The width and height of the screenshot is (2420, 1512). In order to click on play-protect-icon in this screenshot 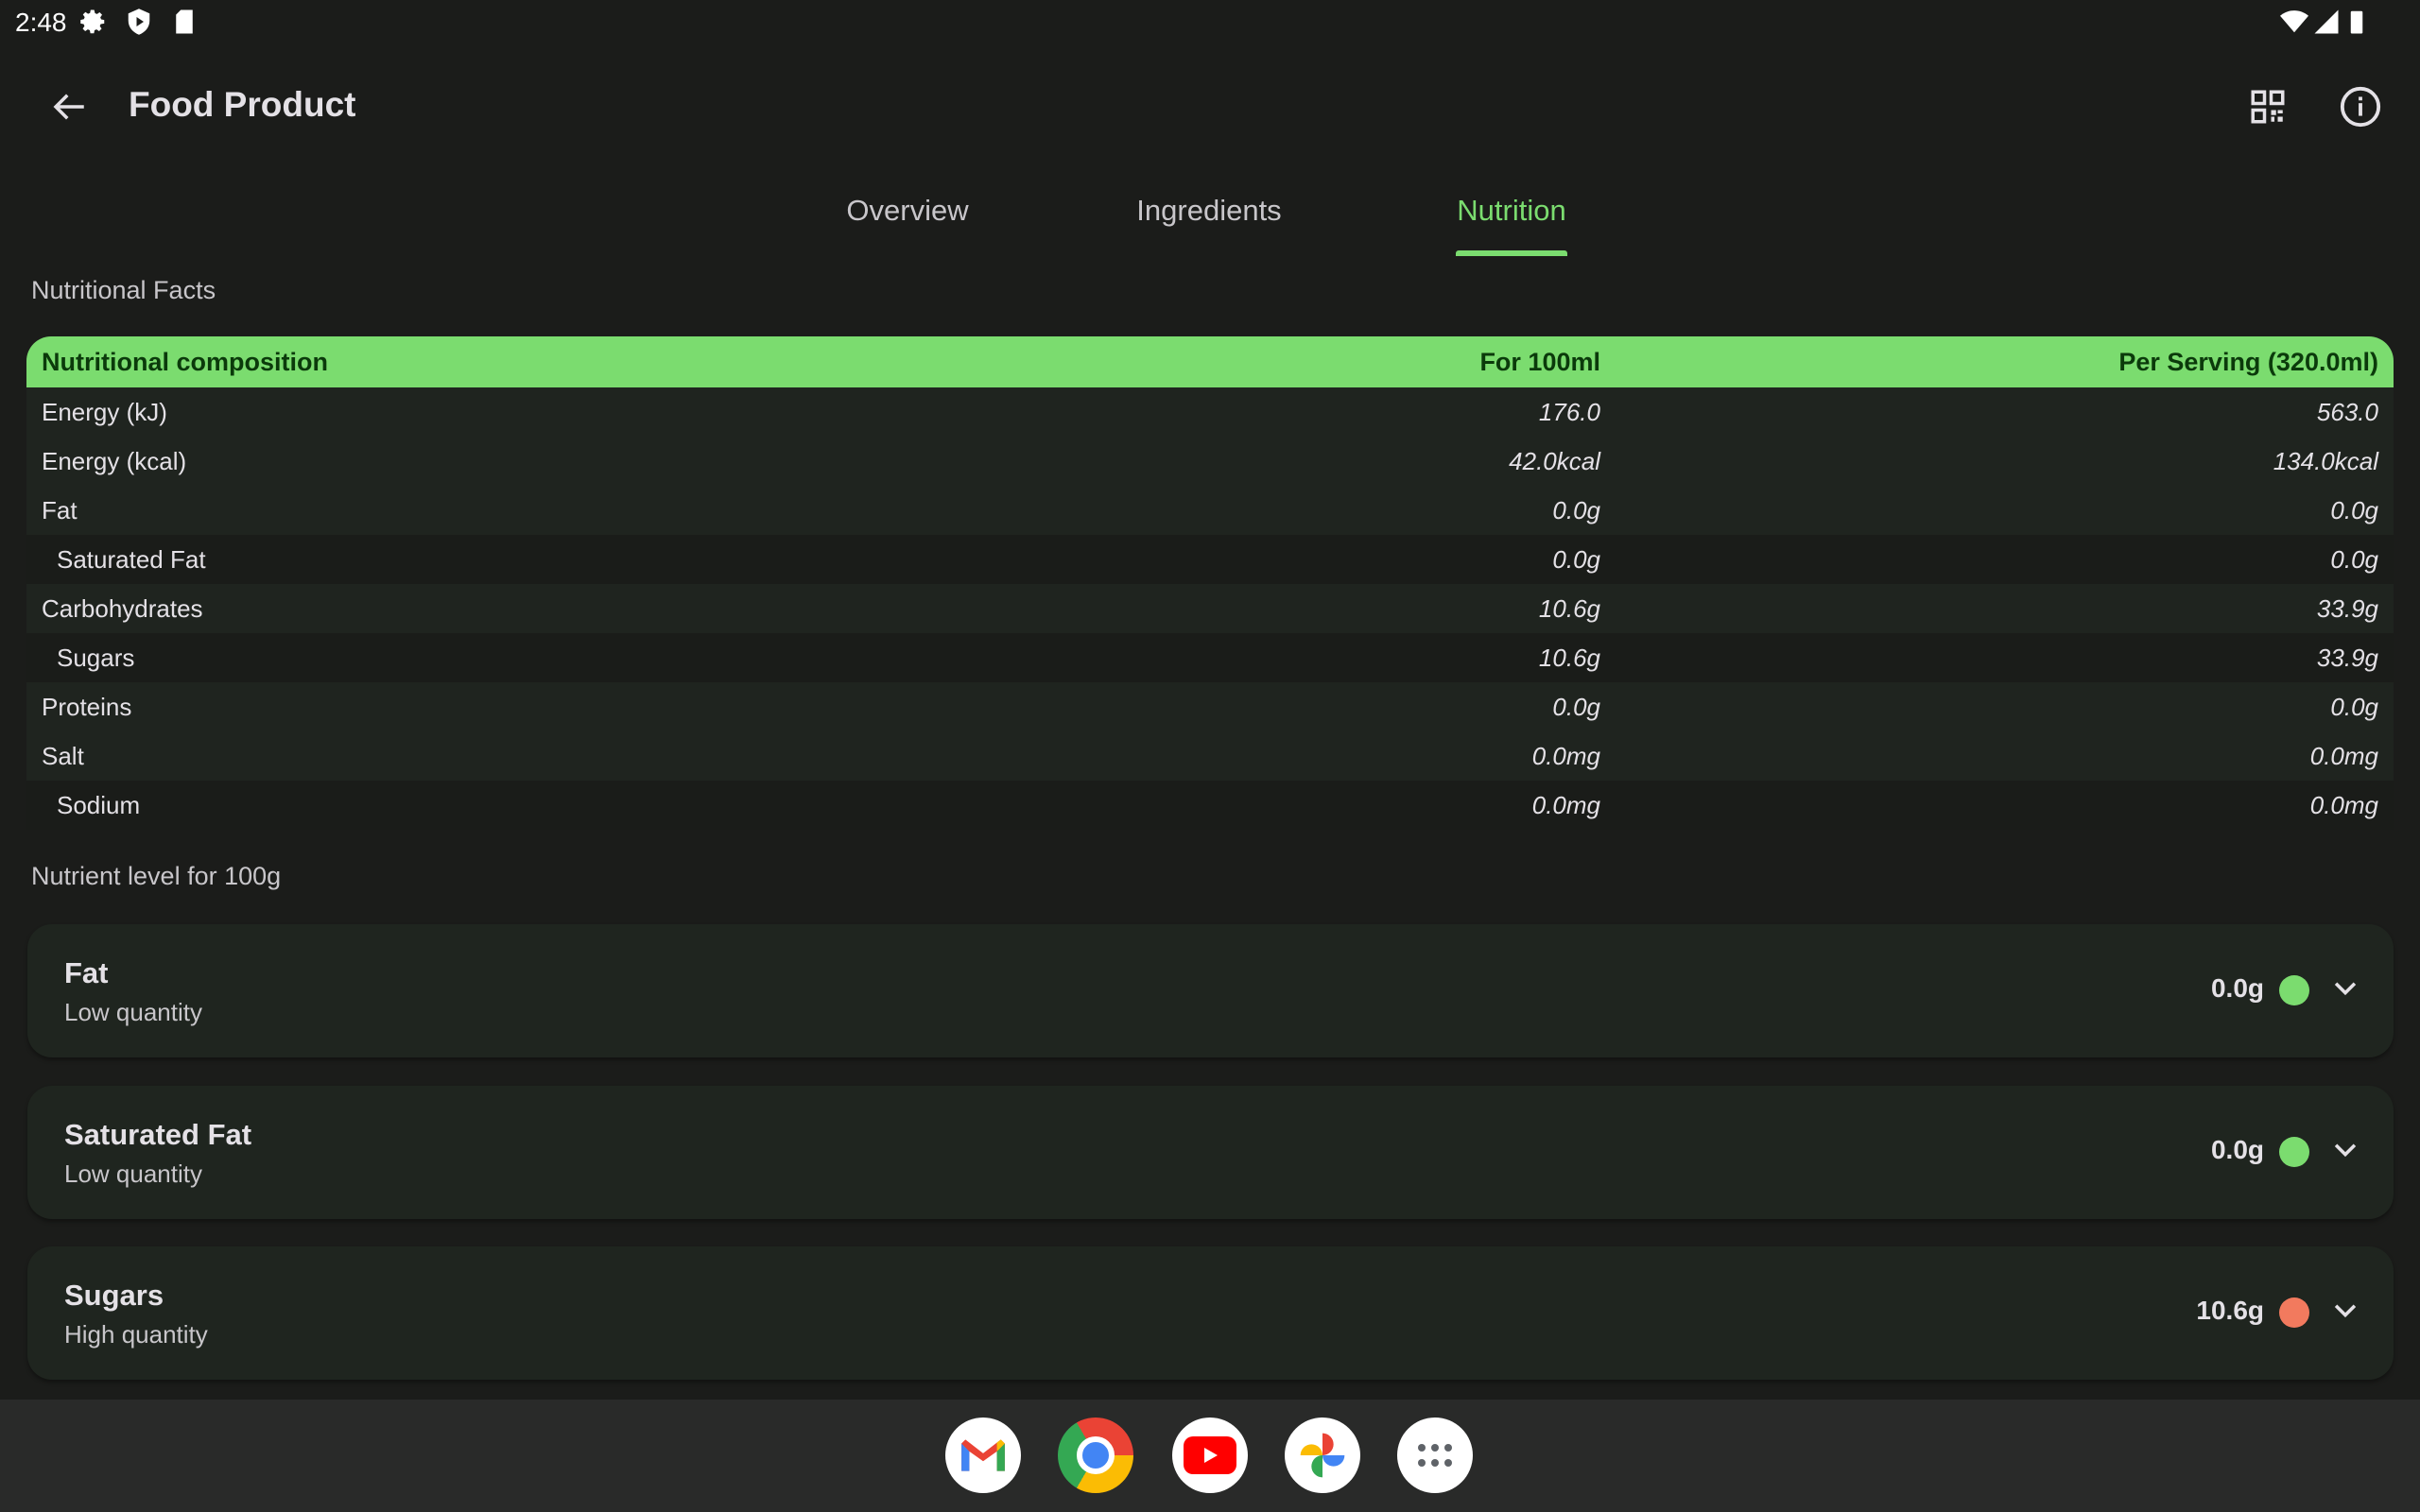, I will do `click(139, 22)`.